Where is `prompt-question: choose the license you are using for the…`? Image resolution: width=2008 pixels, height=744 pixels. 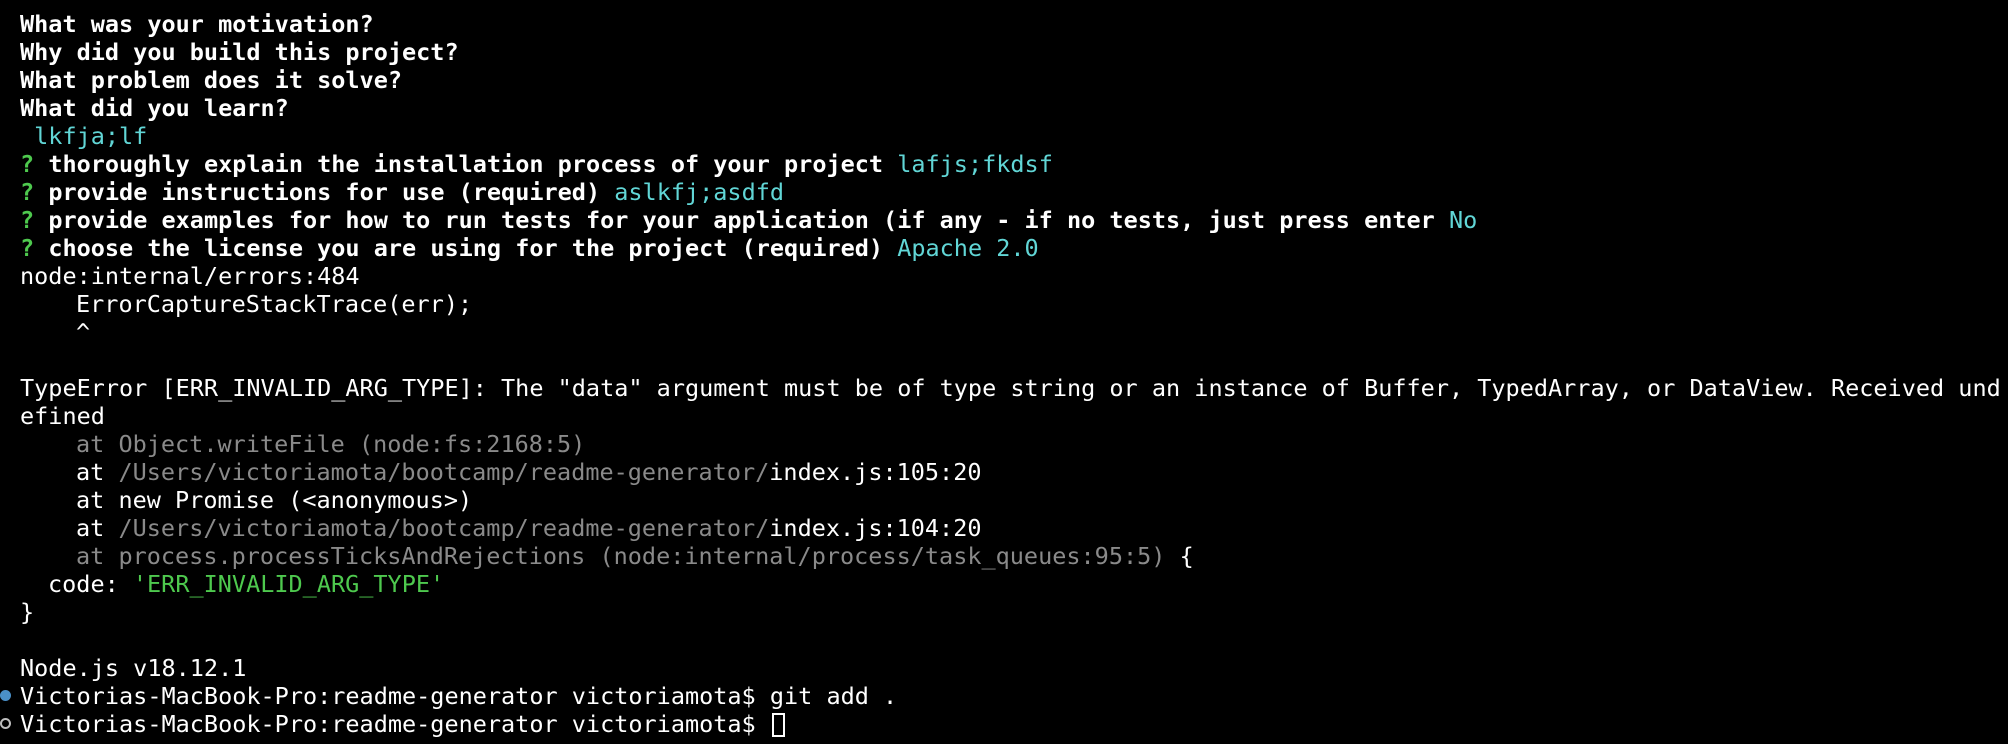 prompt-question: choose the license you are using for the… is located at coordinates (466, 248).